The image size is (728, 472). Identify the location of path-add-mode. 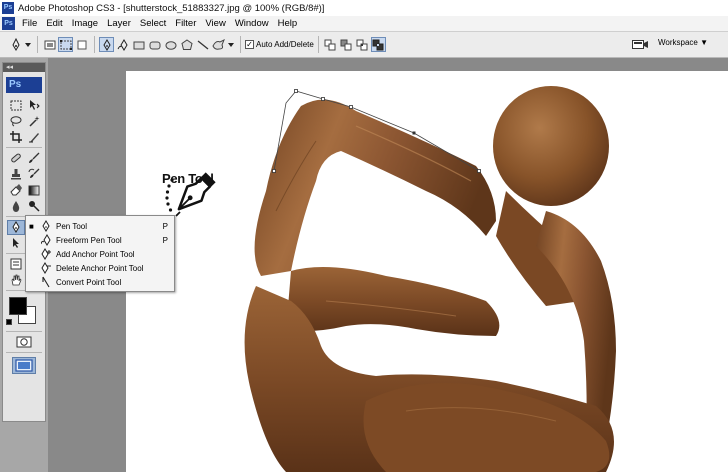
(330, 44).